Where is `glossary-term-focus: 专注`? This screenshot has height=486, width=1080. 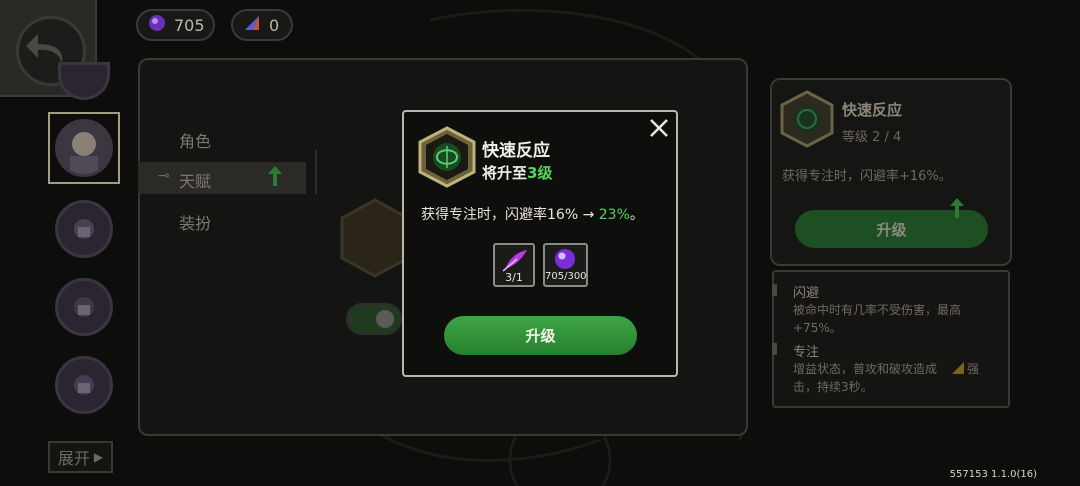
glossary-term-focus: 专注 is located at coordinates (806, 352).